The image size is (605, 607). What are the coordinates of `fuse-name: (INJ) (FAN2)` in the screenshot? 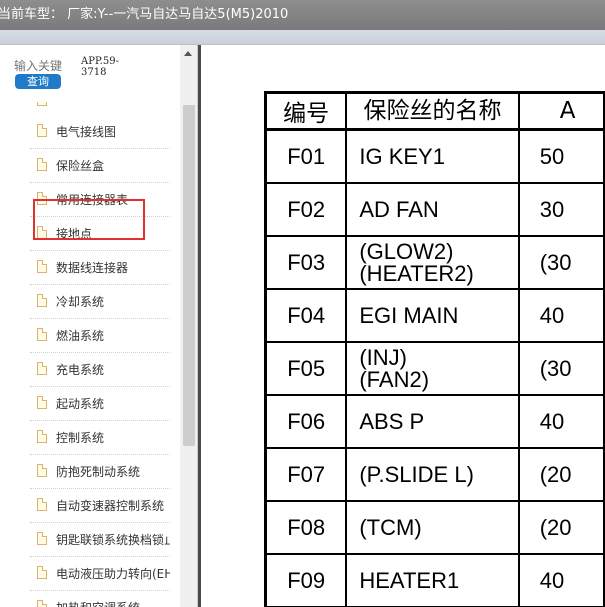 It's located at (432, 368).